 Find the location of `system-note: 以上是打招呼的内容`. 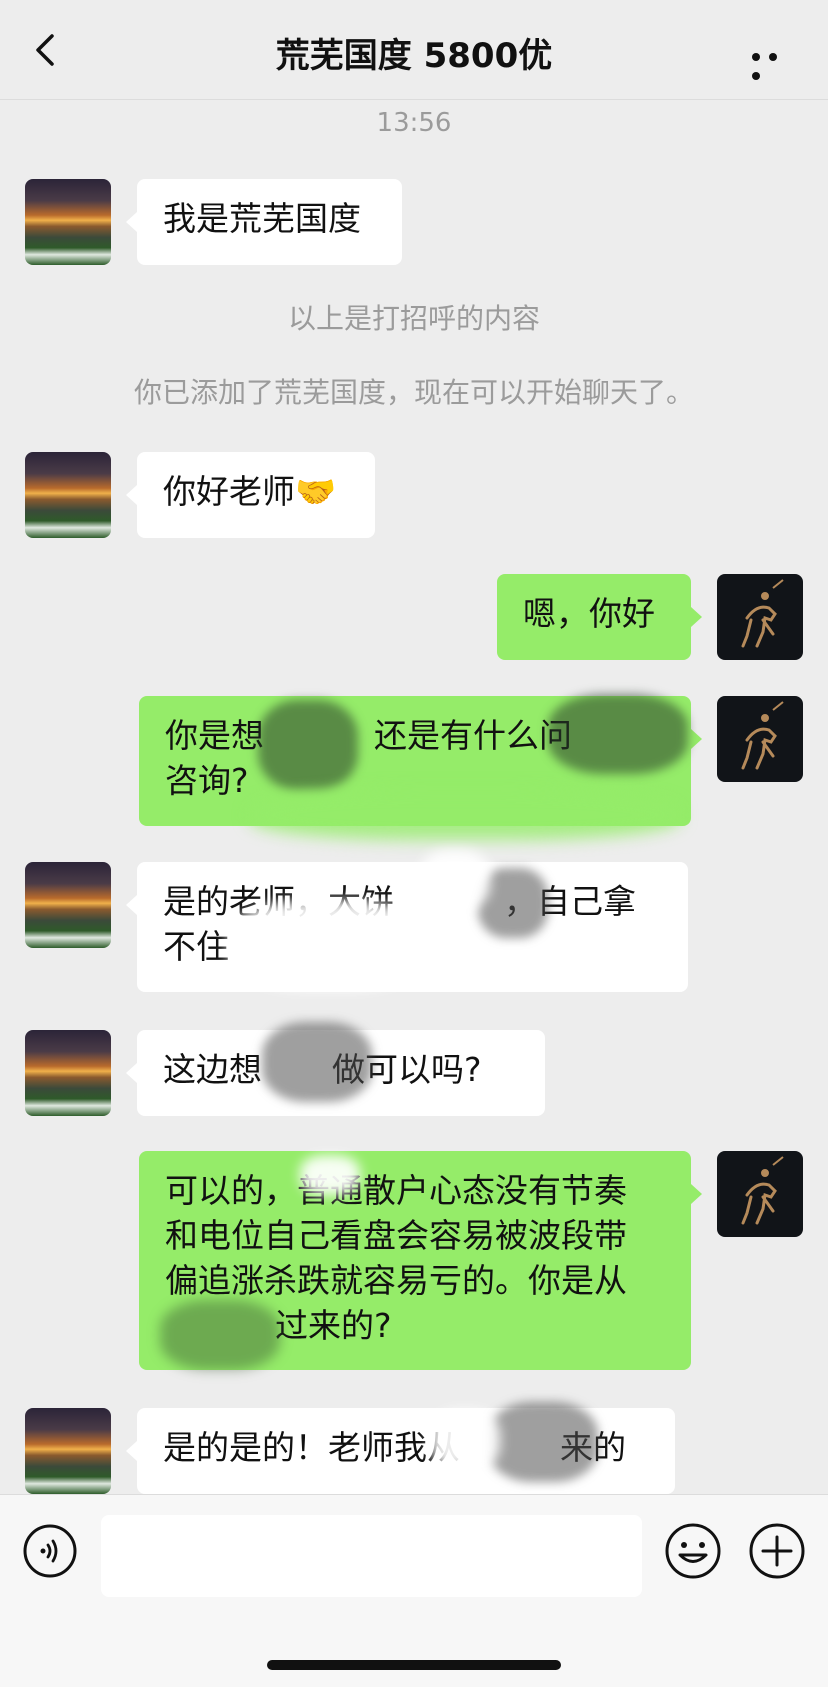

system-note: 以上是打招呼的内容 is located at coordinates (413, 318).